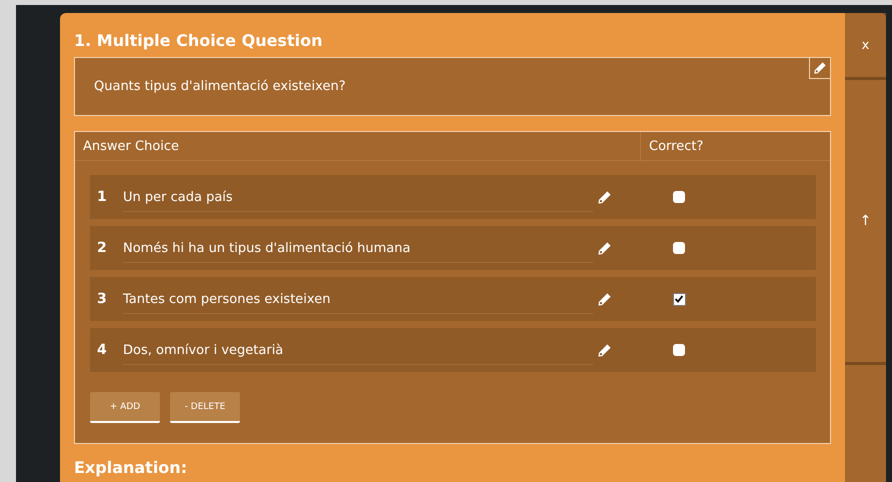  Describe the element at coordinates (102, 197) in the screenshot. I see `answer-number: 1` at that location.